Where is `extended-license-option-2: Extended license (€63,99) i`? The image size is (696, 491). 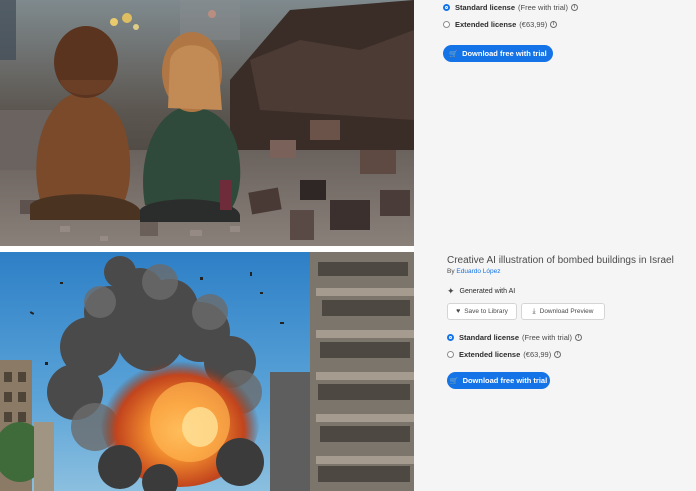
extended-license-option-2: Extended license (€63,99) i is located at coordinates (504, 354).